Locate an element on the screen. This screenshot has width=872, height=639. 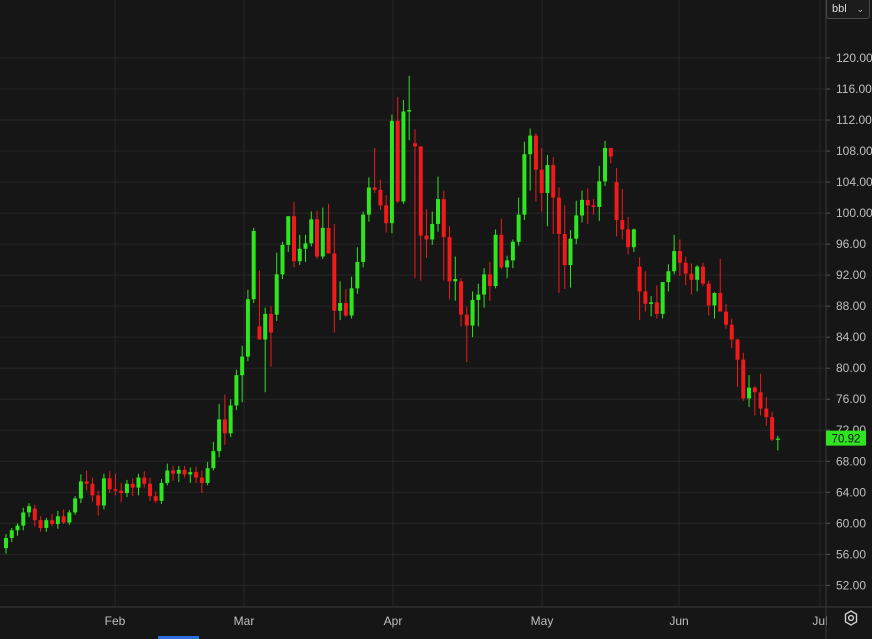
y-tick-label: 92.00 is located at coordinates (851, 275).